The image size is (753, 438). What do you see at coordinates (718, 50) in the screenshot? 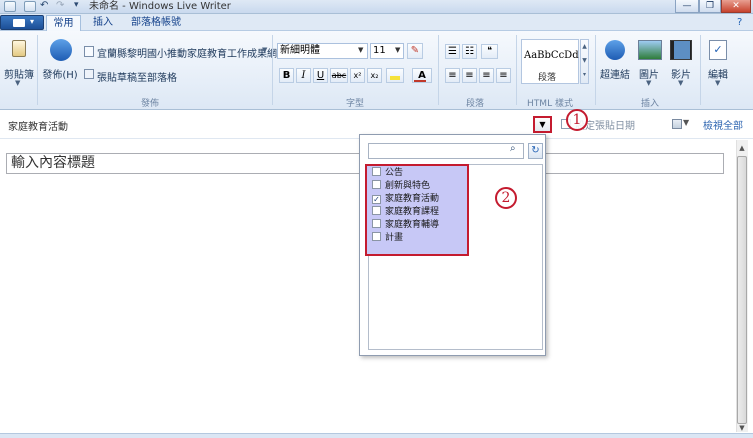
I see `spellcheck-icon: ✓` at bounding box center [718, 50].